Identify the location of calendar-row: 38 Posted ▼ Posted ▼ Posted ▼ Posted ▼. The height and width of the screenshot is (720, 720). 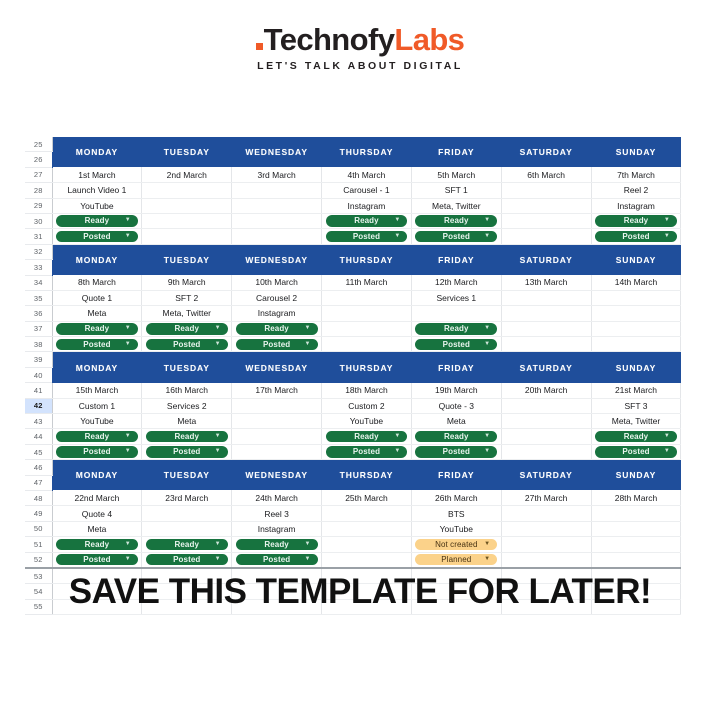
(353, 344).